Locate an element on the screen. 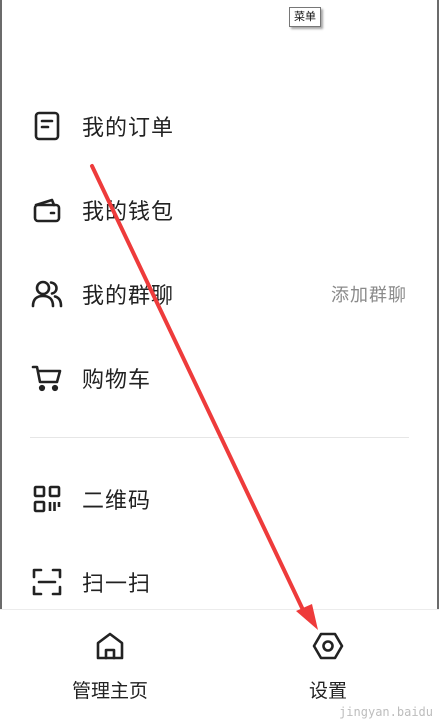 This screenshot has width=439, height=722. menu-item-label: 二维码 is located at coordinates (117, 501).